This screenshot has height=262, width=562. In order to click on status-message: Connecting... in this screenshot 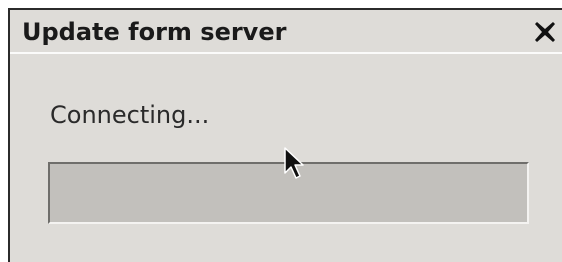, I will do `click(130, 115)`.